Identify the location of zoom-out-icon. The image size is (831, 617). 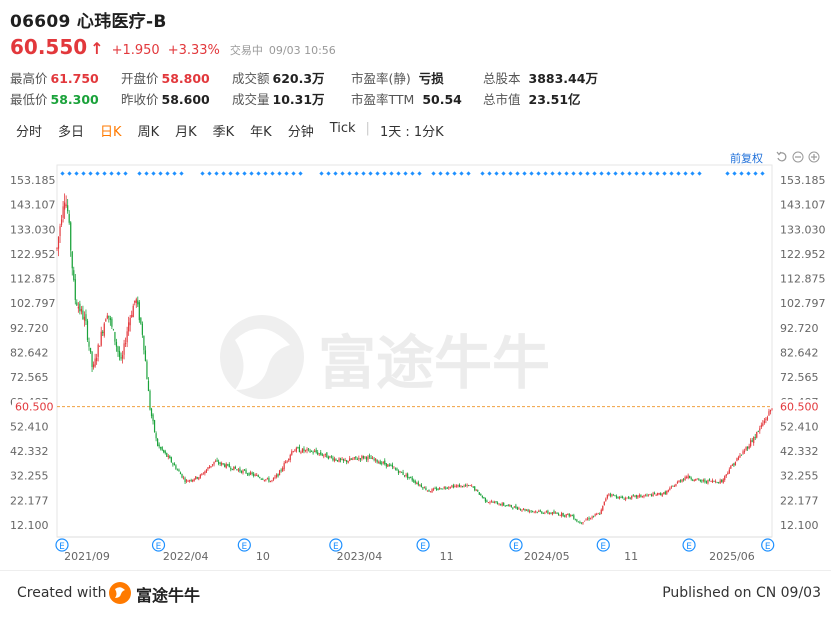
(798, 157).